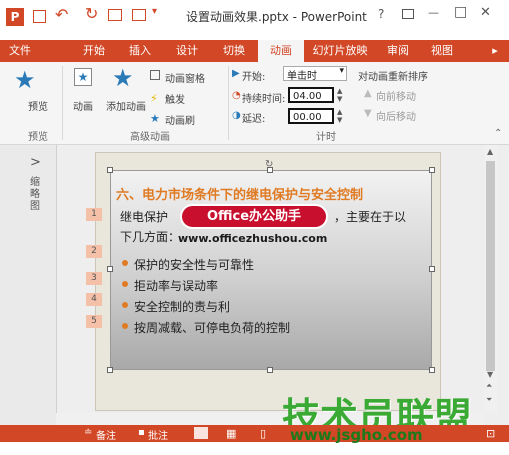 Image resolution: width=509 pixels, height=455 pixels. I want to click on thumbnails-label: 缩略图, so click(35, 194).